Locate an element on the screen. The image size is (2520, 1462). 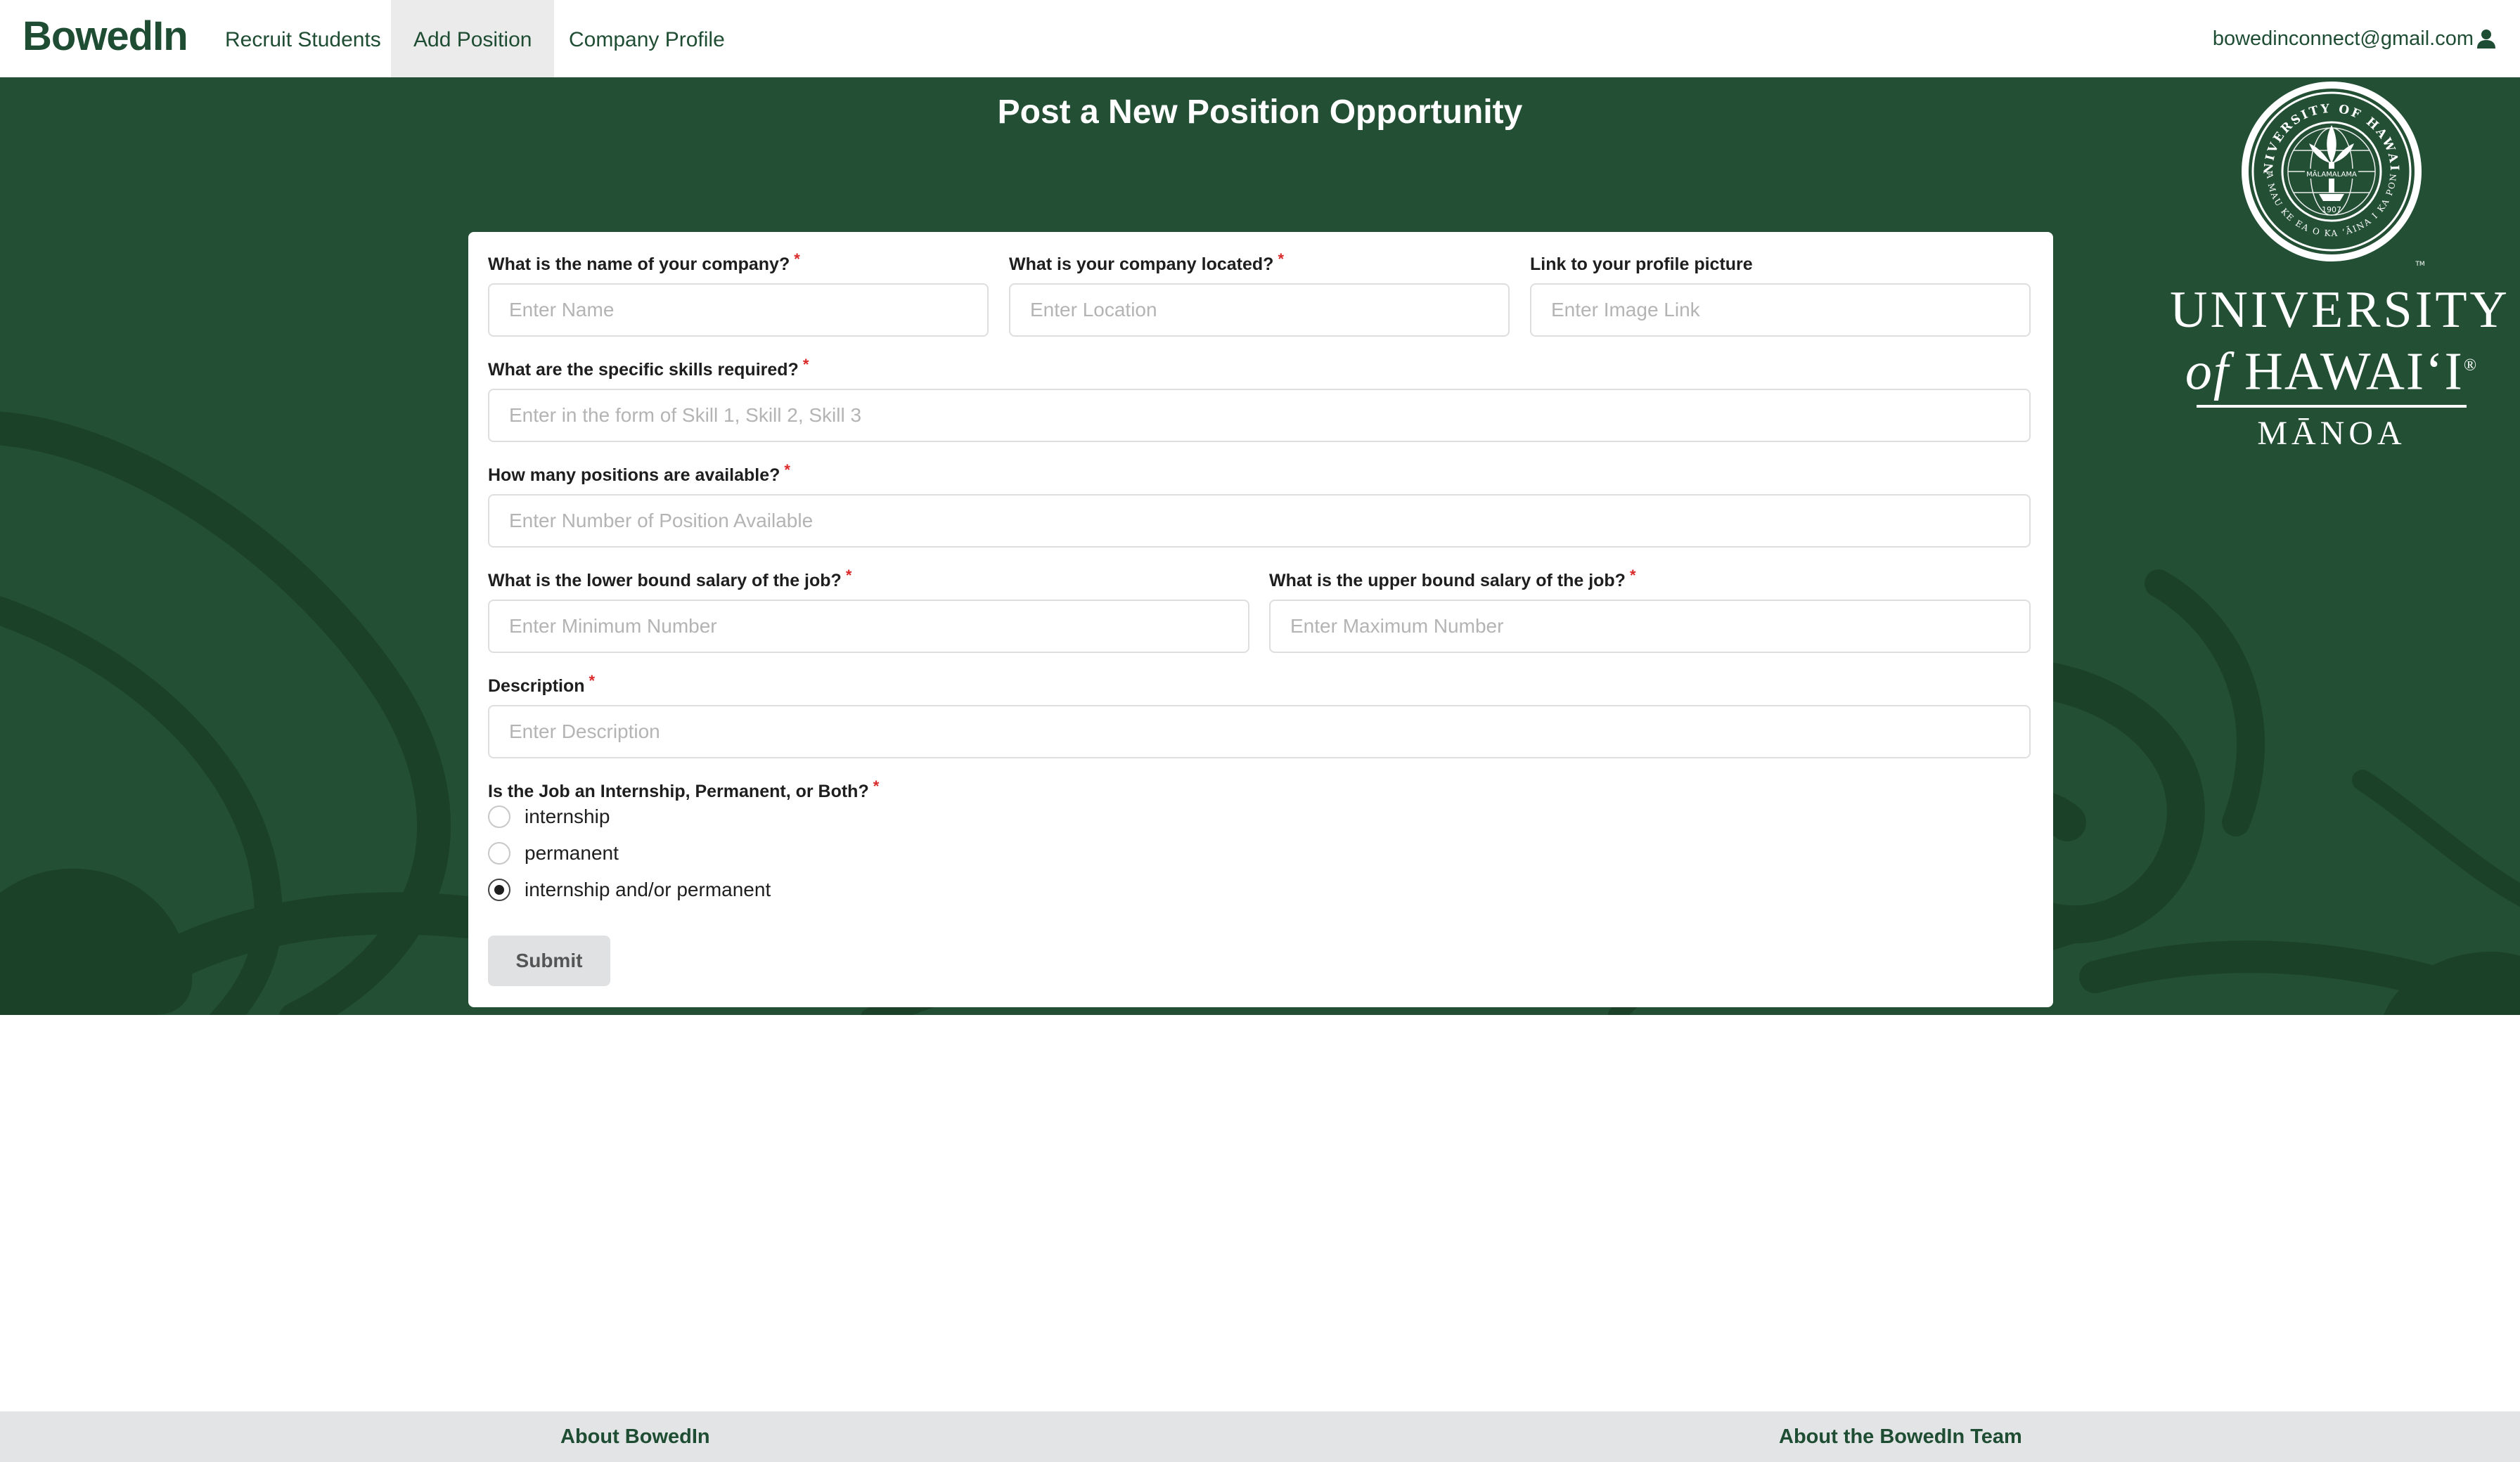
radio-internship: internship is located at coordinates (549, 817).